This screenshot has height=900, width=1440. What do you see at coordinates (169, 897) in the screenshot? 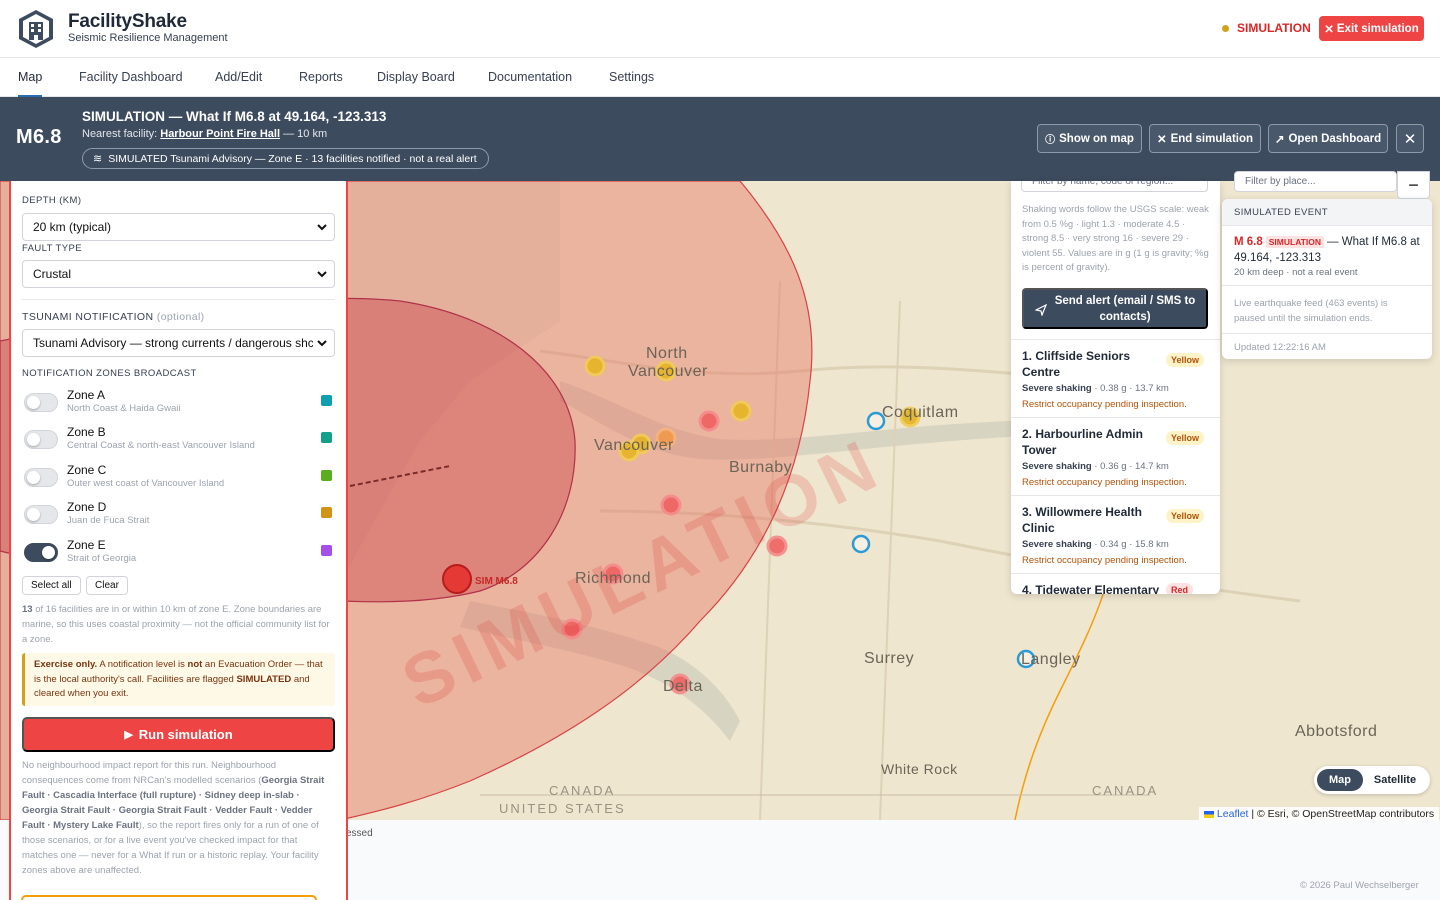
I see `partial-button-edge` at bounding box center [169, 897].